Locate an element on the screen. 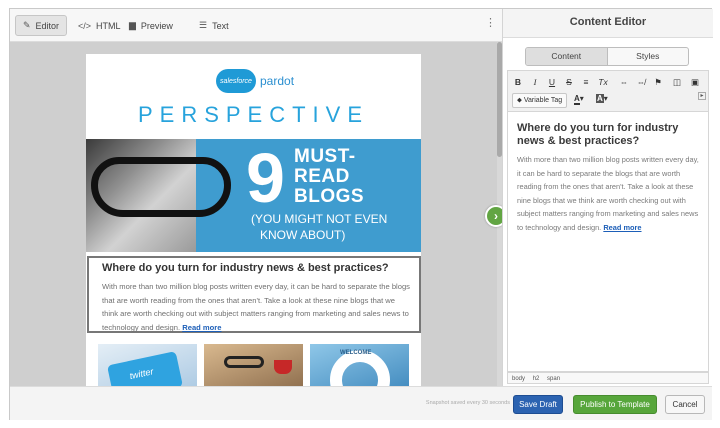  salesforce-pardot-logo: salesforce pardot is located at coordinates (255, 81).